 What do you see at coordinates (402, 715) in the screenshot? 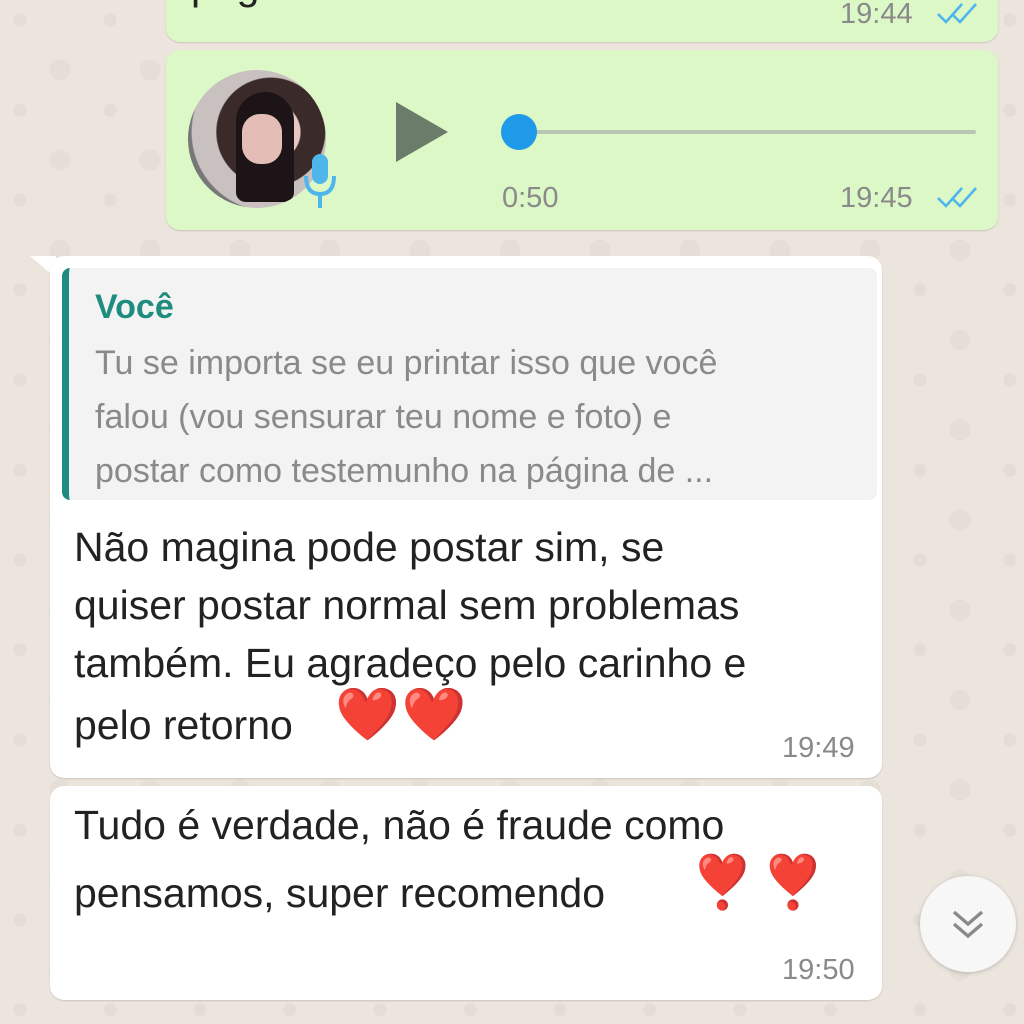
I see `heart-emoji: ❤️❤️` at bounding box center [402, 715].